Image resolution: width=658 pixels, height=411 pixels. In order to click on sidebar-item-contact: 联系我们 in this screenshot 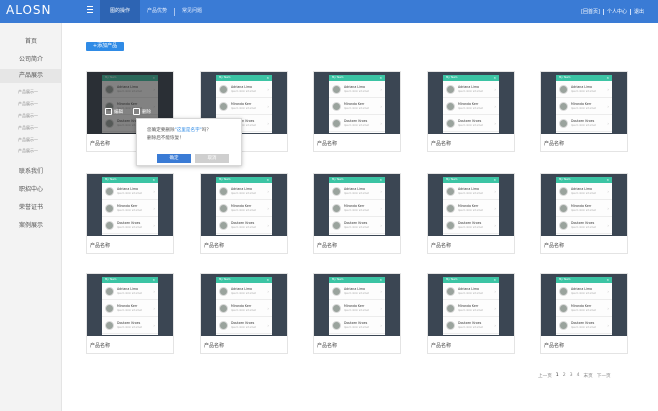, I will do `click(31, 170)`.